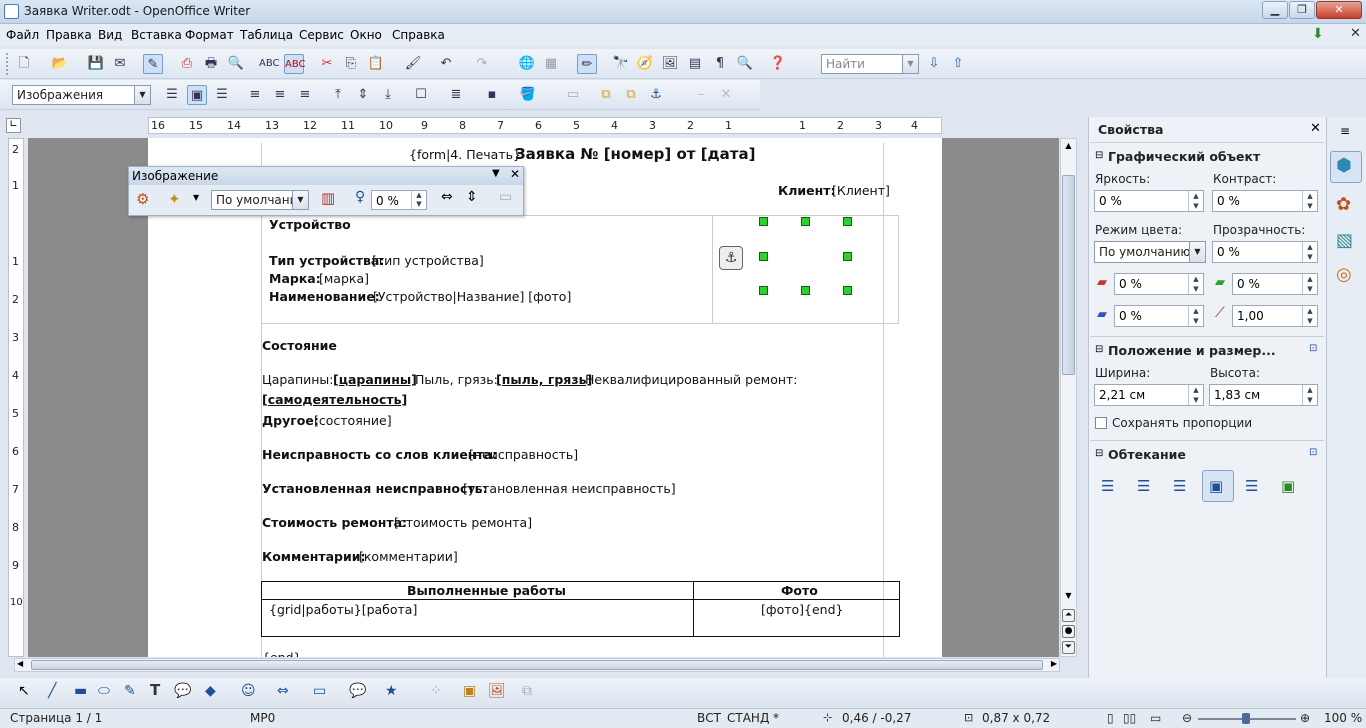 Image resolution: width=1366 pixels, height=728 pixels. Describe the element at coordinates (172, 95) in the screenshot. I see `wrap-off-icon: ☰` at that location.